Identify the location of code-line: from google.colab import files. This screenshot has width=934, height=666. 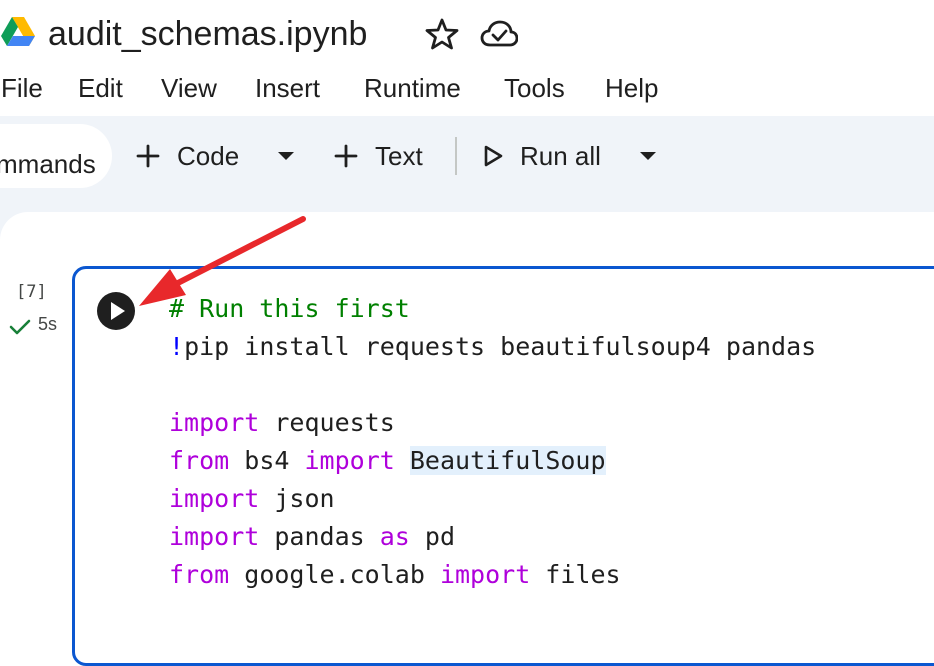
(492, 575).